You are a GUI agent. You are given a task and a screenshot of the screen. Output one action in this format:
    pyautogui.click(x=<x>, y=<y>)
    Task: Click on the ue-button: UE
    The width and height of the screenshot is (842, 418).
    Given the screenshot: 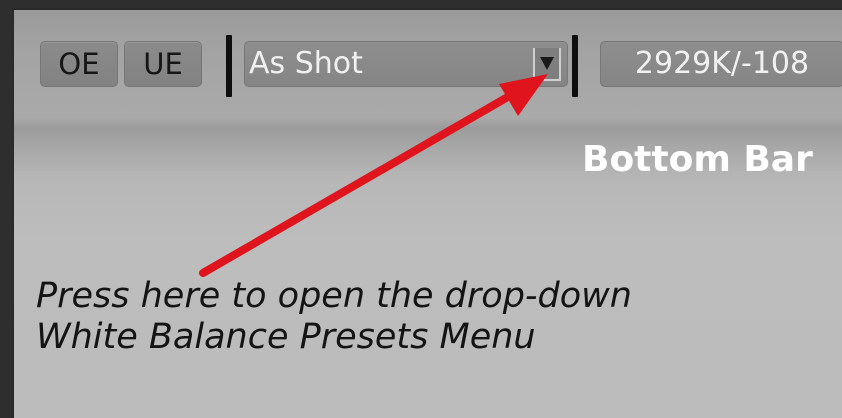 What is the action you would take?
    pyautogui.click(x=163, y=64)
    